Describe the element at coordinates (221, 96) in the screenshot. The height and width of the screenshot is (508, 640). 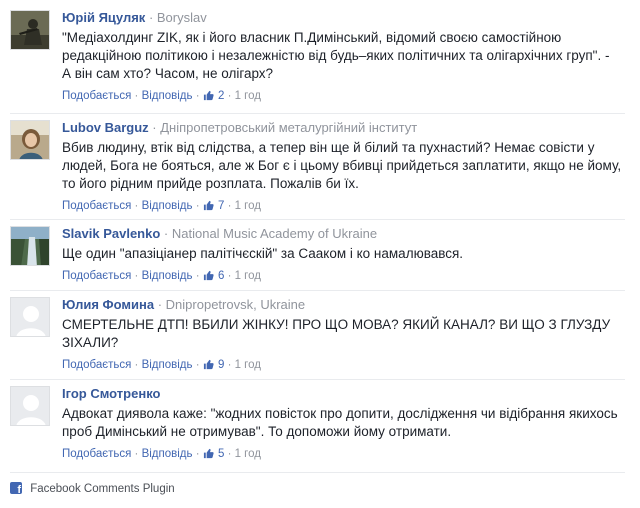
I see `like-count: 2` at that location.